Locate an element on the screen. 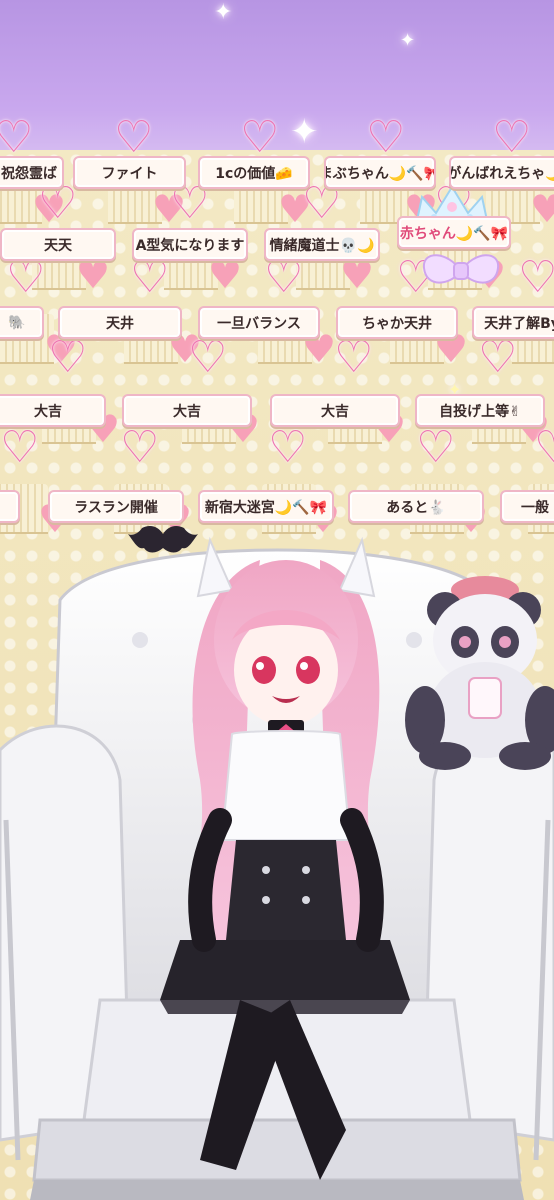  nameplate: 一旦バランス is located at coordinates (259, 322).